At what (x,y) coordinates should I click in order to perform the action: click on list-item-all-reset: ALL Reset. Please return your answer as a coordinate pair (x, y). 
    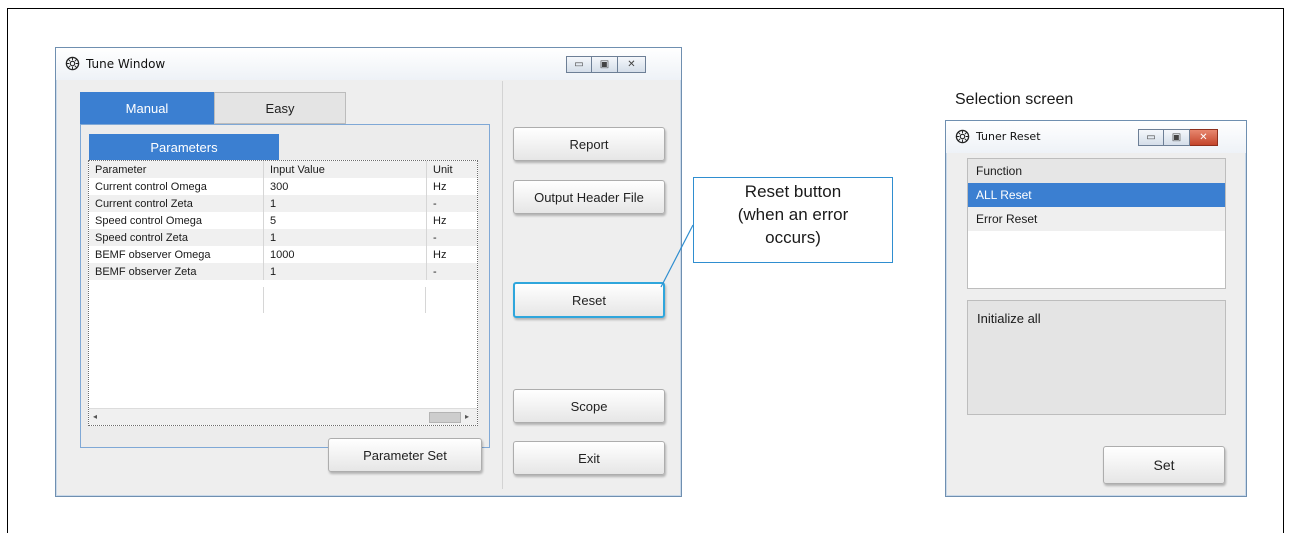
    Looking at the image, I should click on (1096, 195).